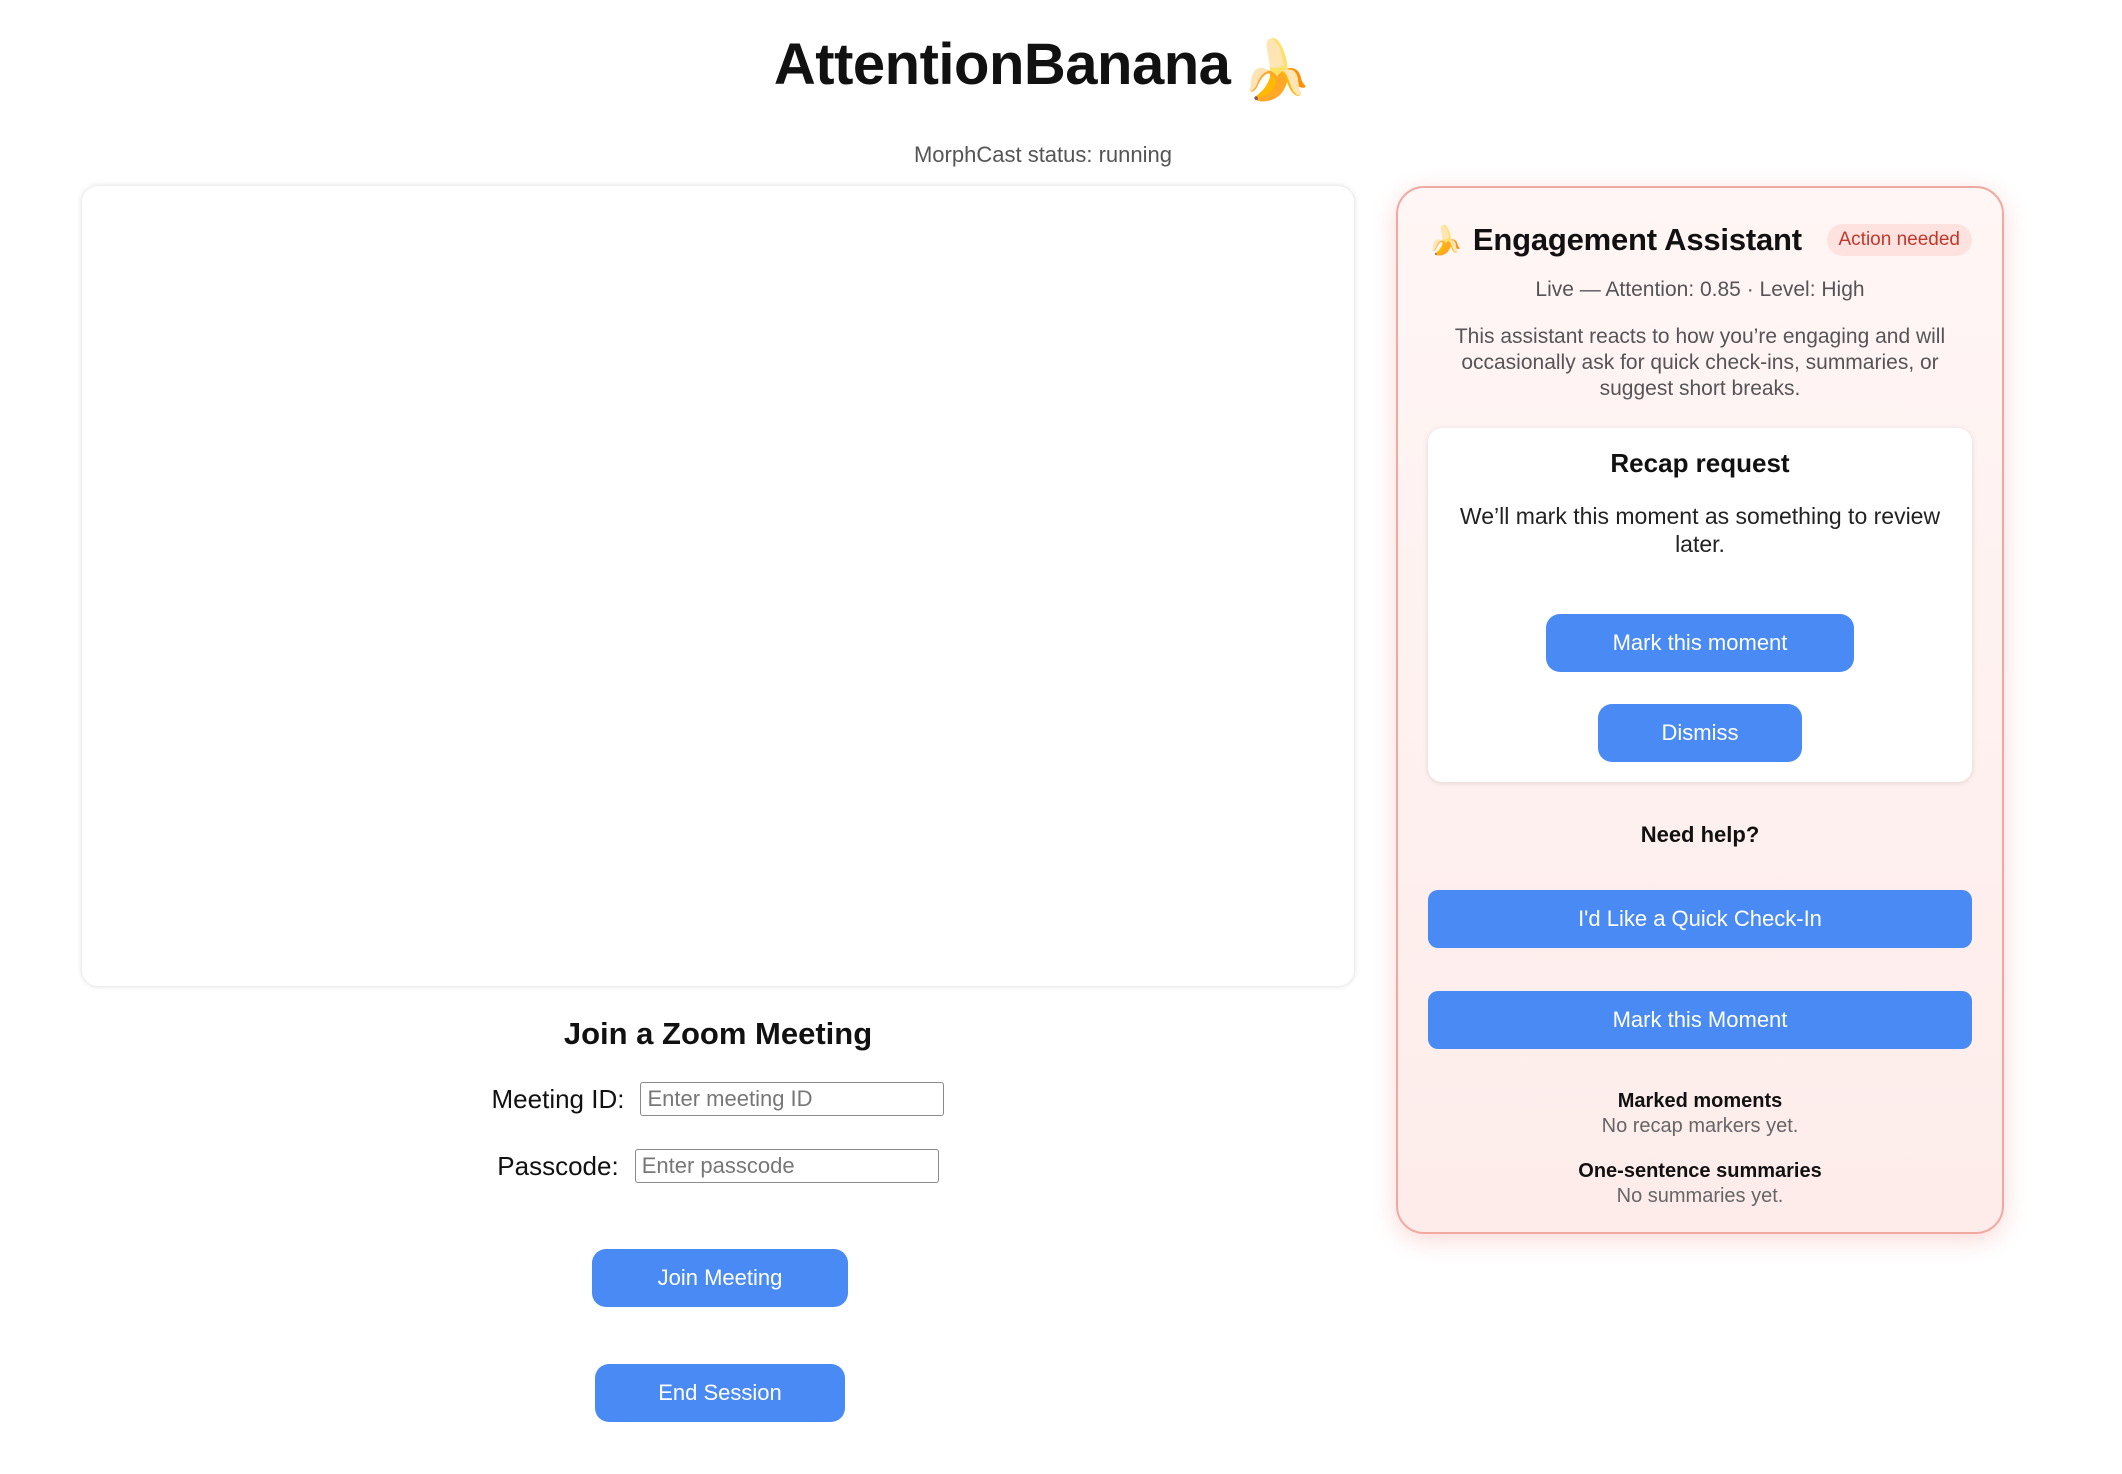  I want to click on passcode-label: Passcode:, so click(558, 1165).